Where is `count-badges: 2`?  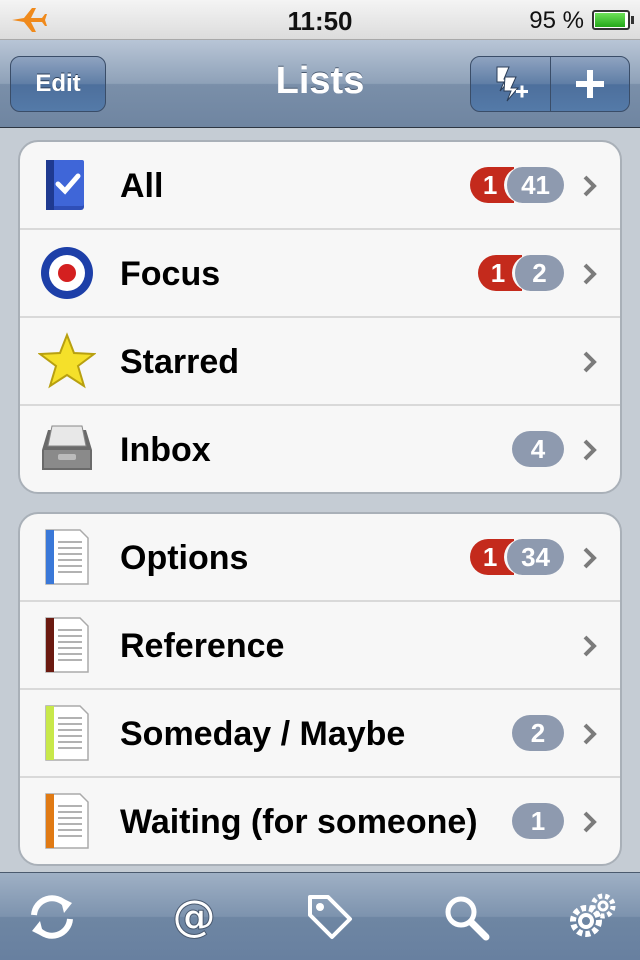
count-badges: 2 is located at coordinates (538, 733).